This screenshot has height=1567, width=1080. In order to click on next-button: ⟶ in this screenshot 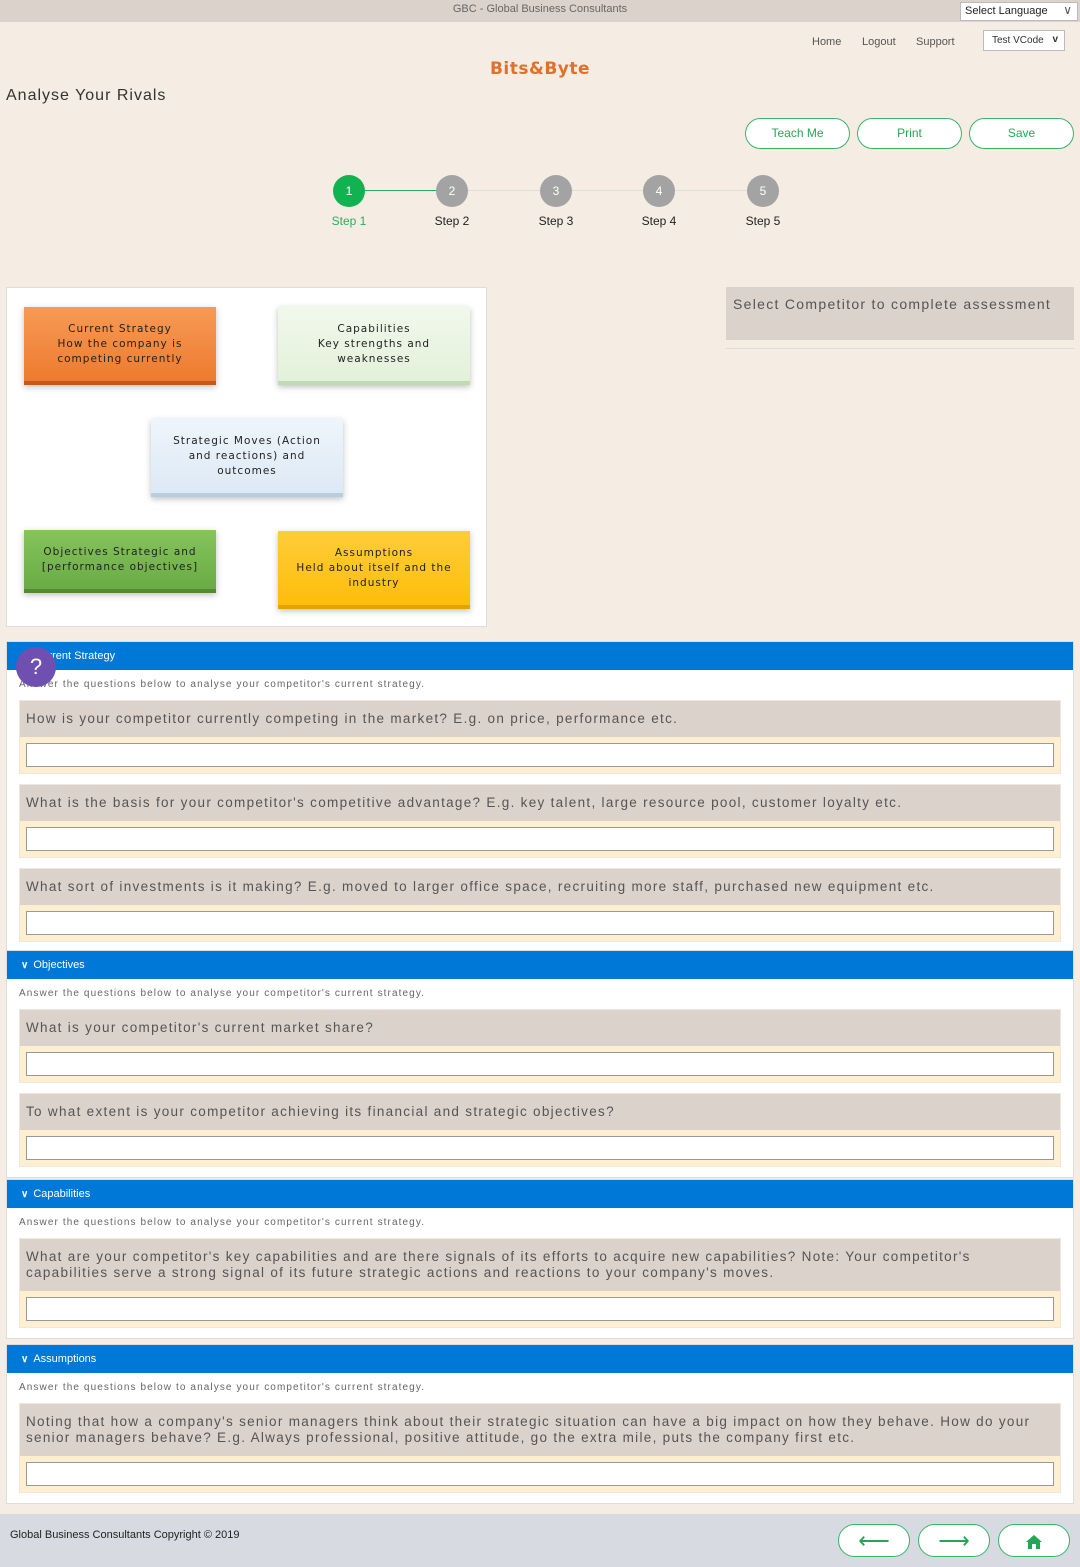, I will do `click(954, 1540)`.